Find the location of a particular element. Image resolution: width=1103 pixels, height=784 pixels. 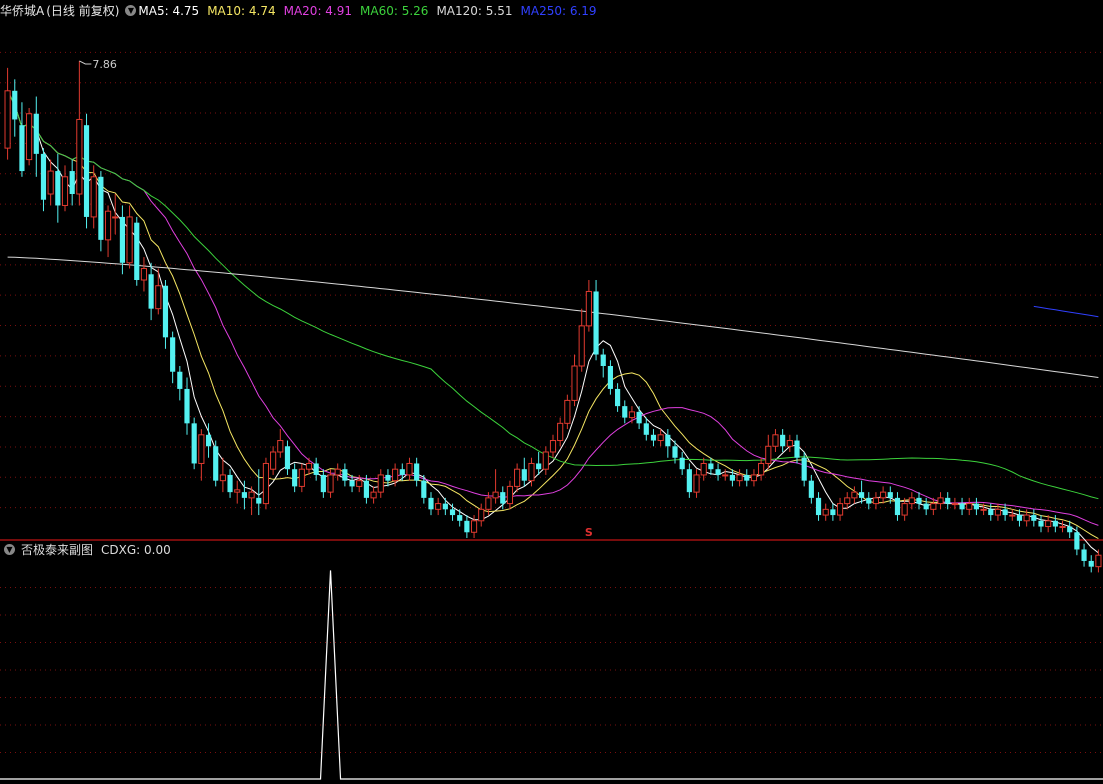

chevron-down-icon: ▼ is located at coordinates (9, 549).